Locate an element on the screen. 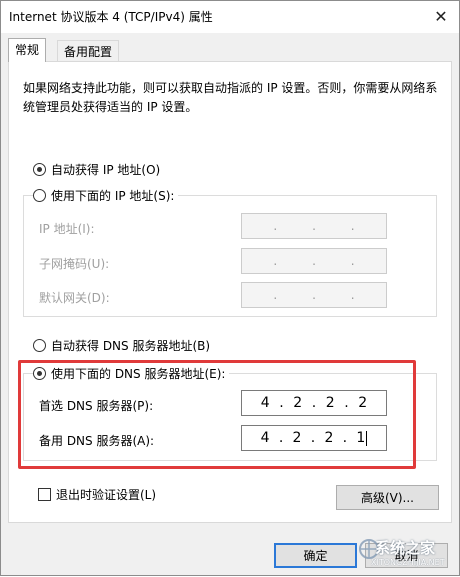  watermark-url: XITONGZHIJIA.NET is located at coordinates (408, 562).